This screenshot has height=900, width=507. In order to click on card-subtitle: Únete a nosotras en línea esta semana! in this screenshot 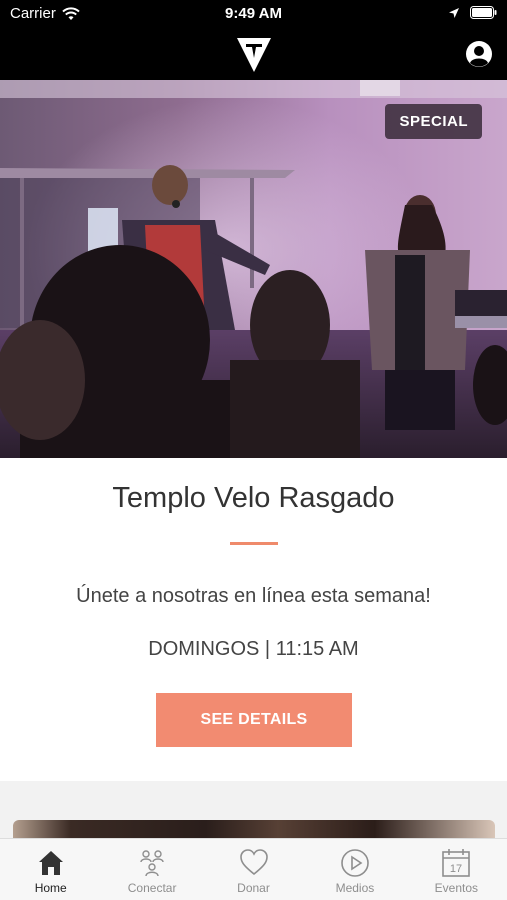, I will do `click(253, 596)`.